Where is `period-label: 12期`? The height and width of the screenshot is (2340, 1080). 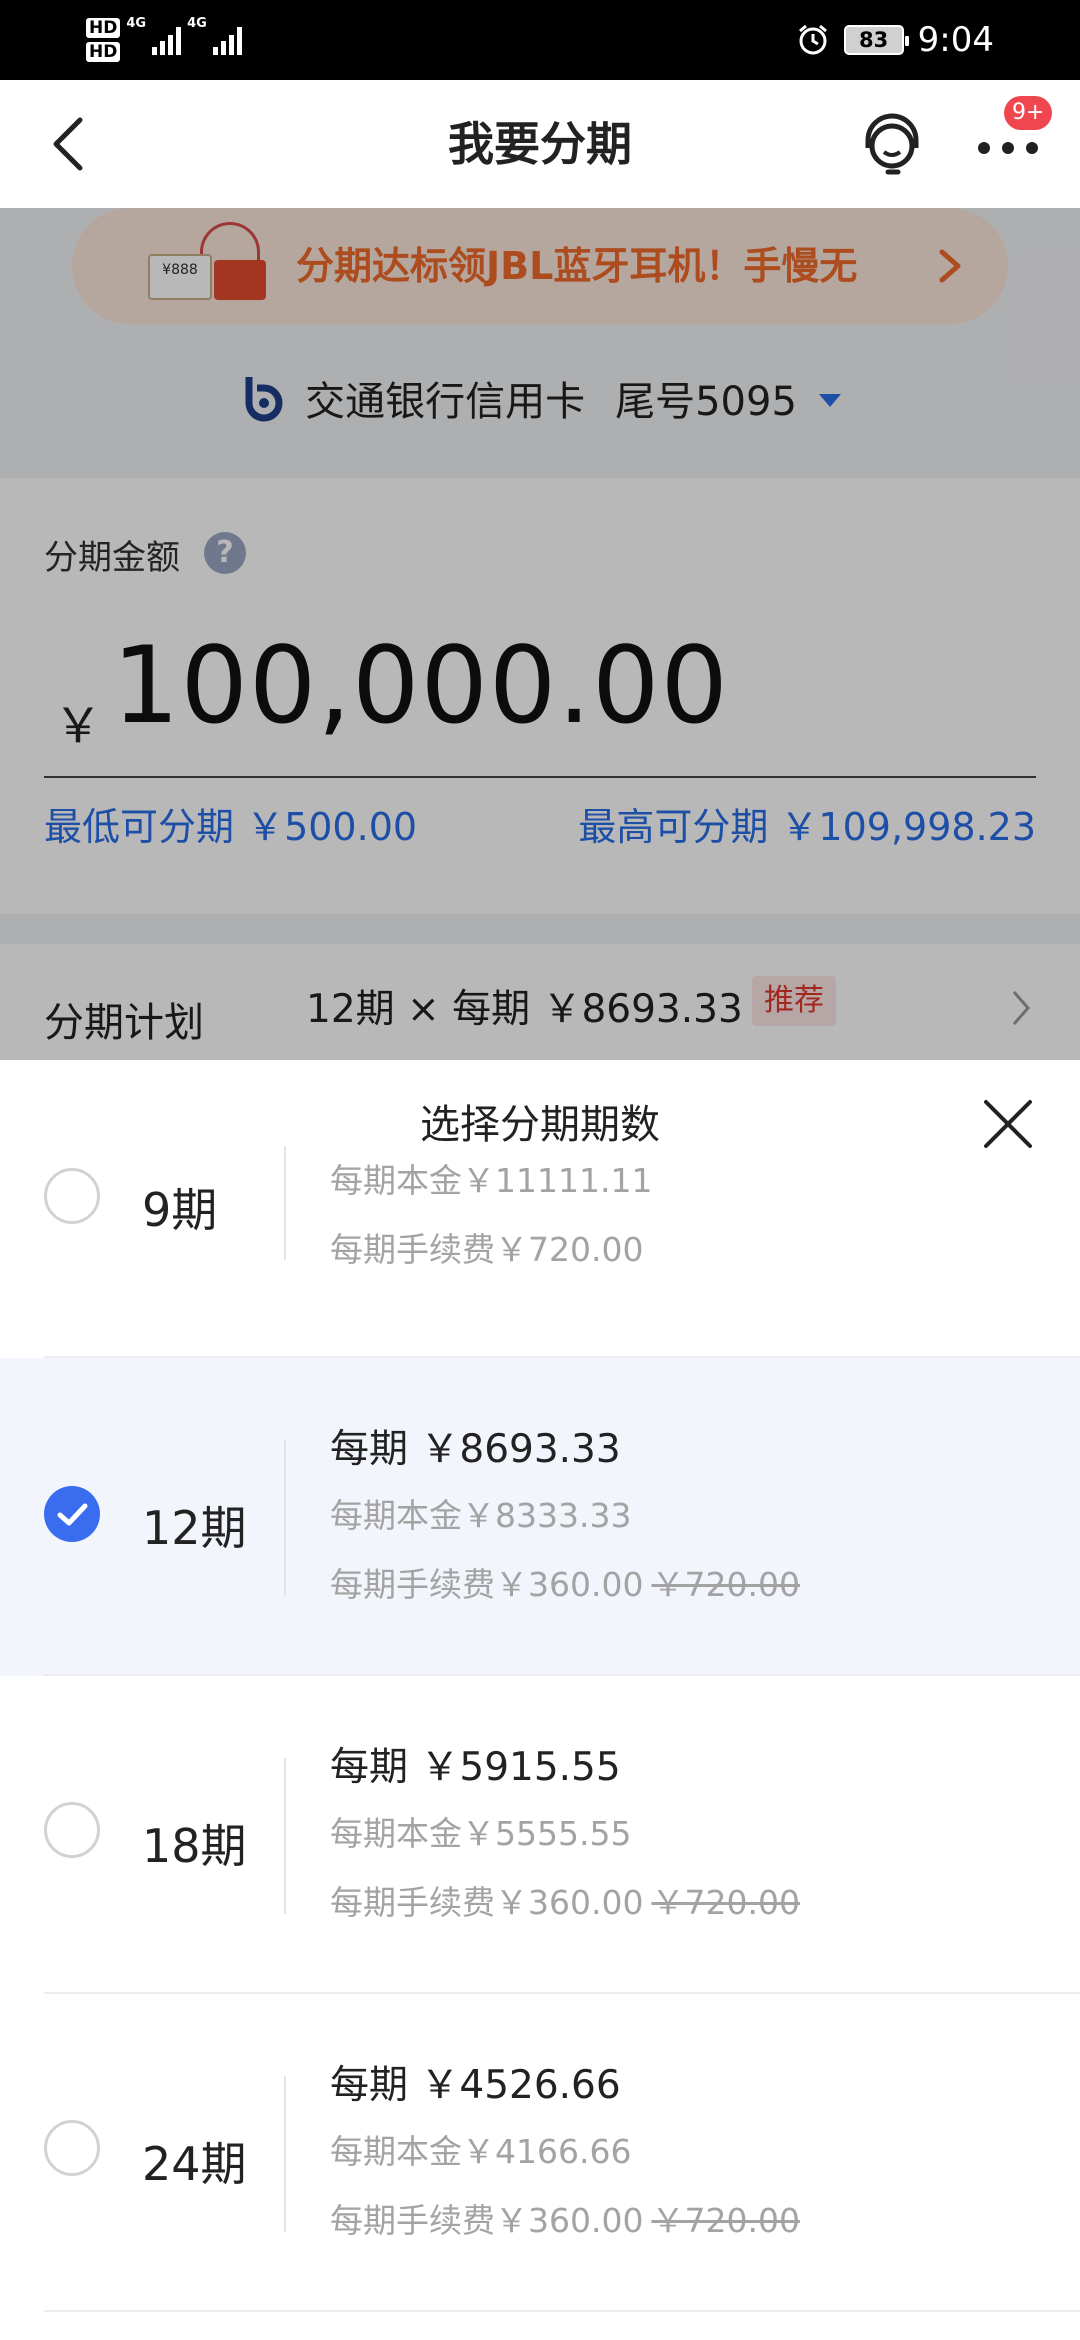 period-label: 12期 is located at coordinates (194, 1528).